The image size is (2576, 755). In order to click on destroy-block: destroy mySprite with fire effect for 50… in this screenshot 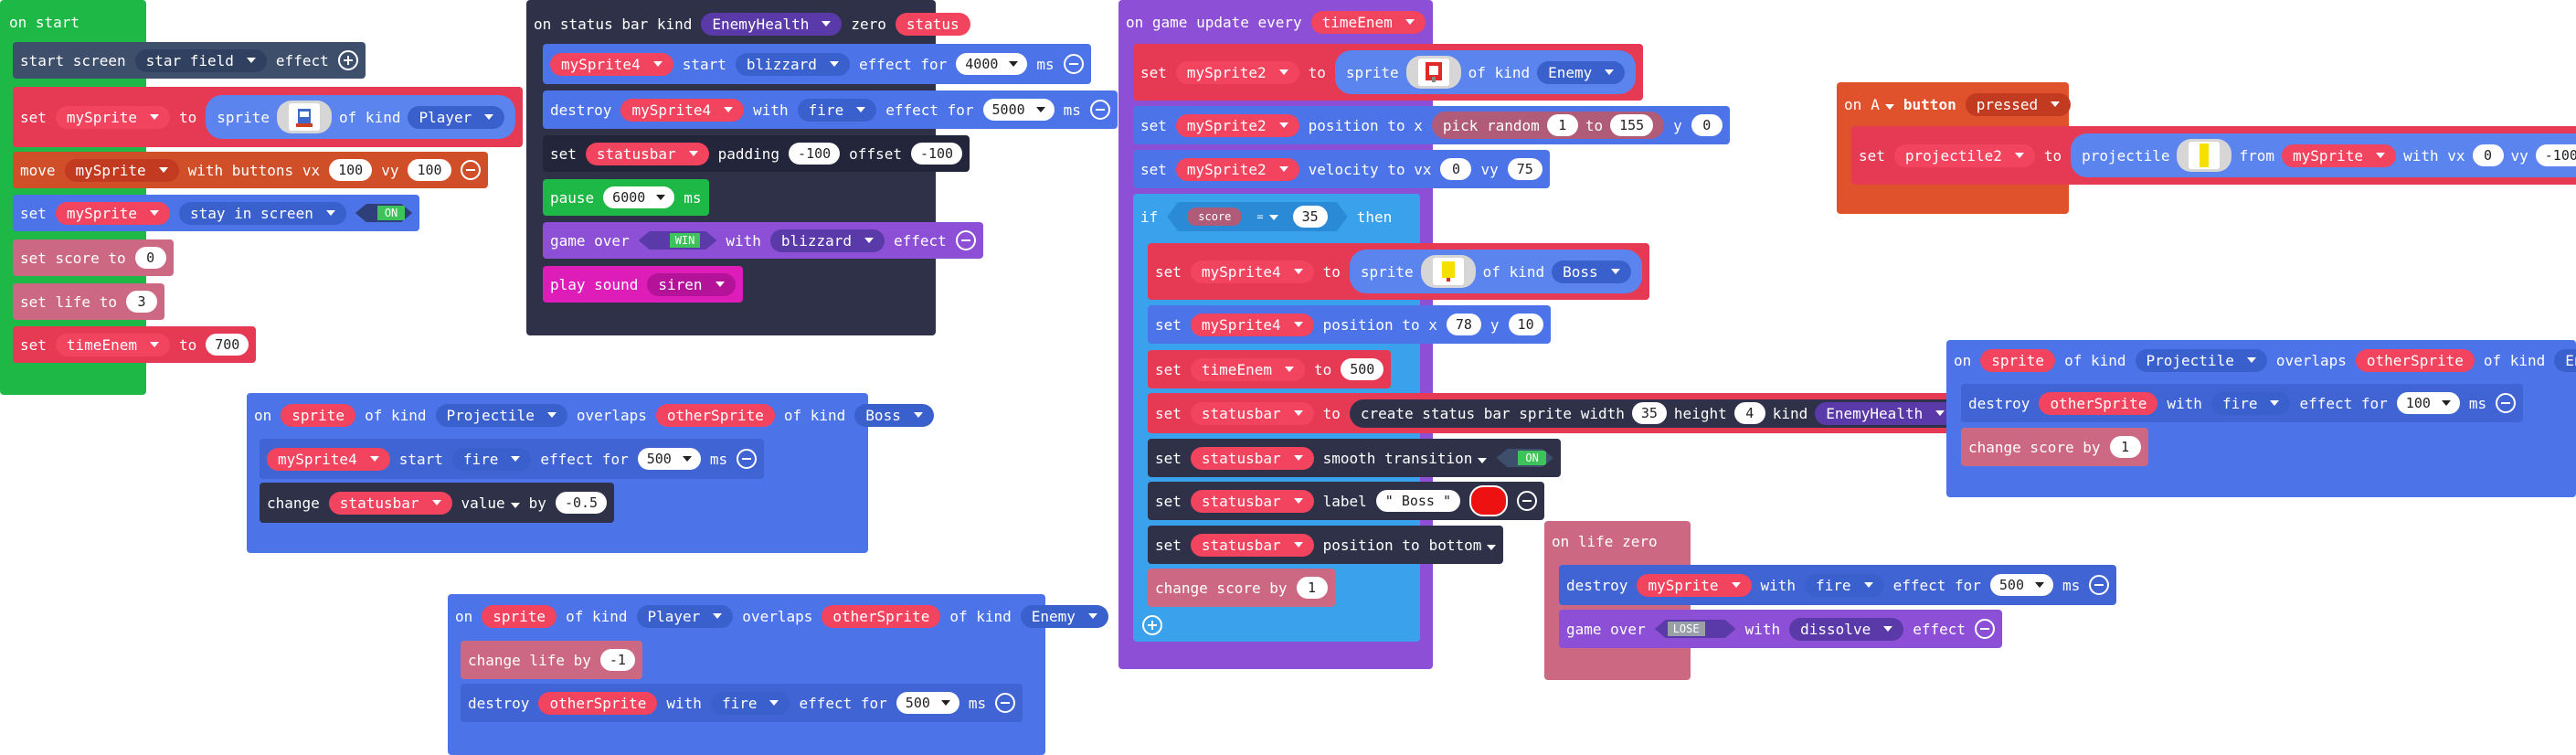, I will do `click(1838, 585)`.